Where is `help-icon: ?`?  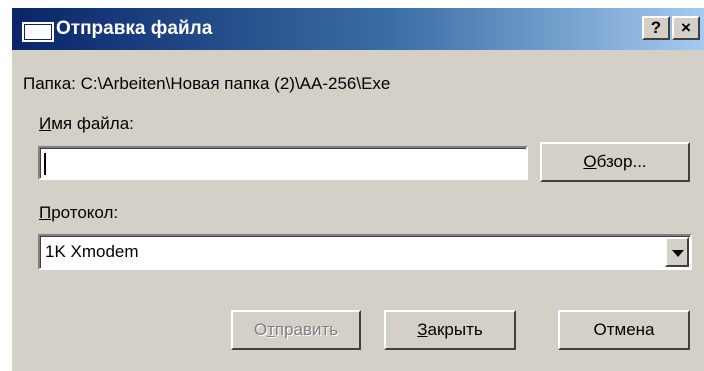 help-icon: ? is located at coordinates (656, 27).